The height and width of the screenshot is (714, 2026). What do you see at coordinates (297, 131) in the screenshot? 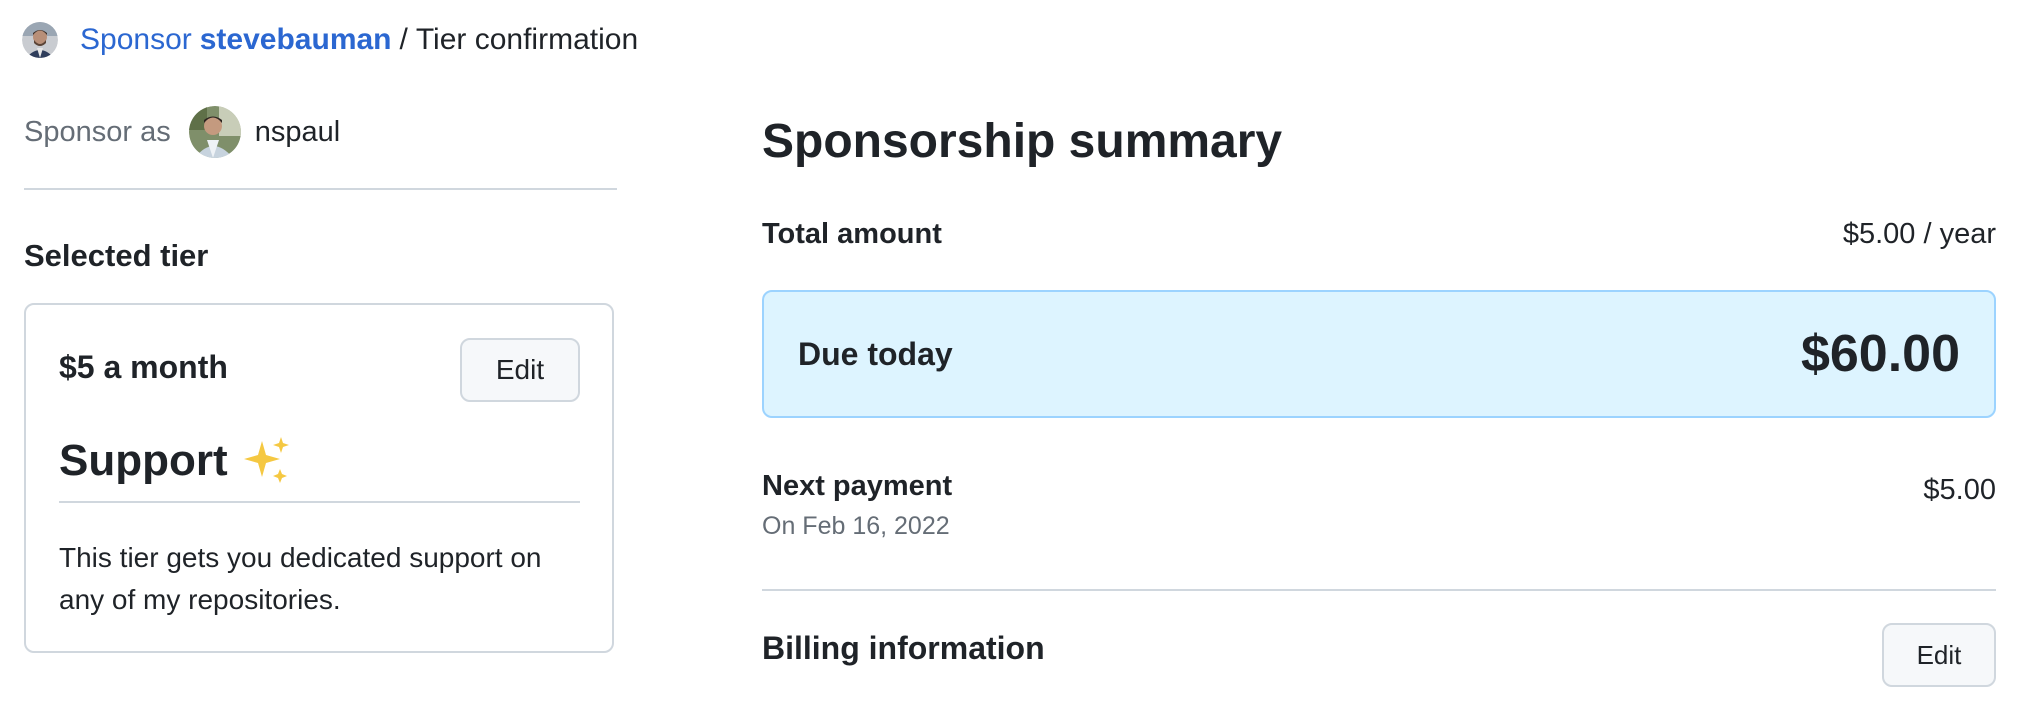
I see `sponsor-username: nspaul` at bounding box center [297, 131].